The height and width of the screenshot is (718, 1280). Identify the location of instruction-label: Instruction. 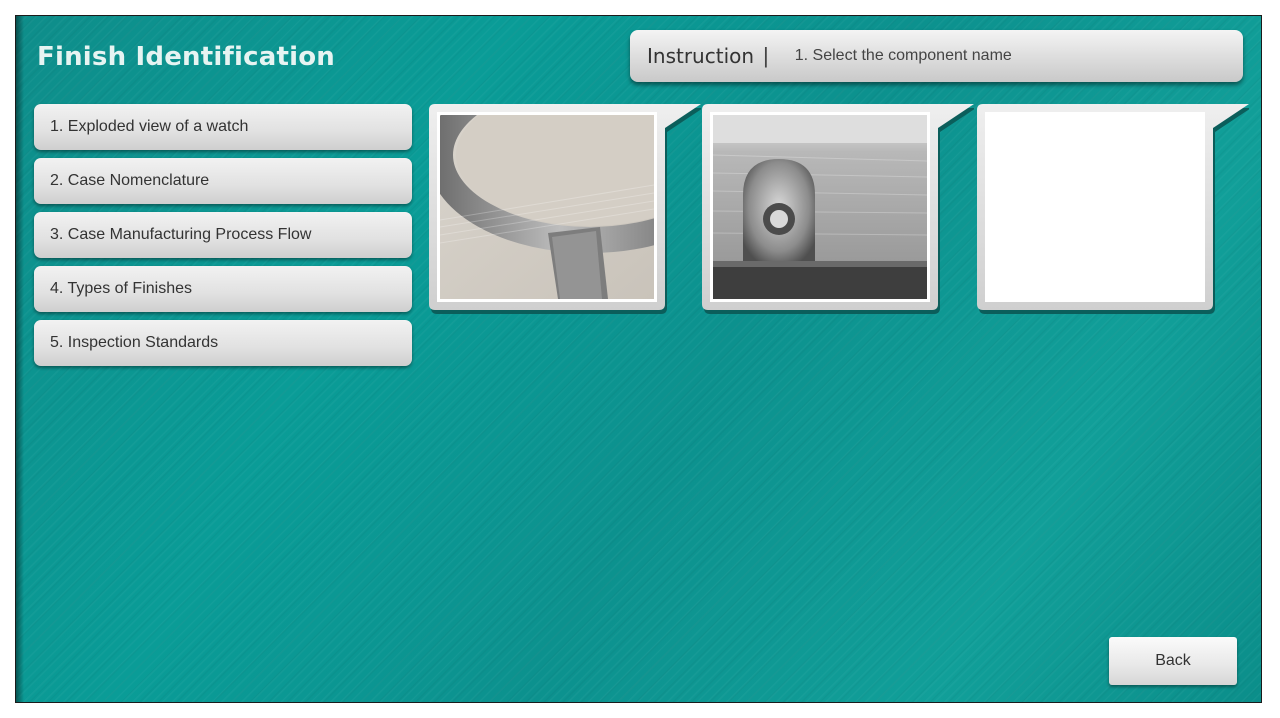
(701, 56).